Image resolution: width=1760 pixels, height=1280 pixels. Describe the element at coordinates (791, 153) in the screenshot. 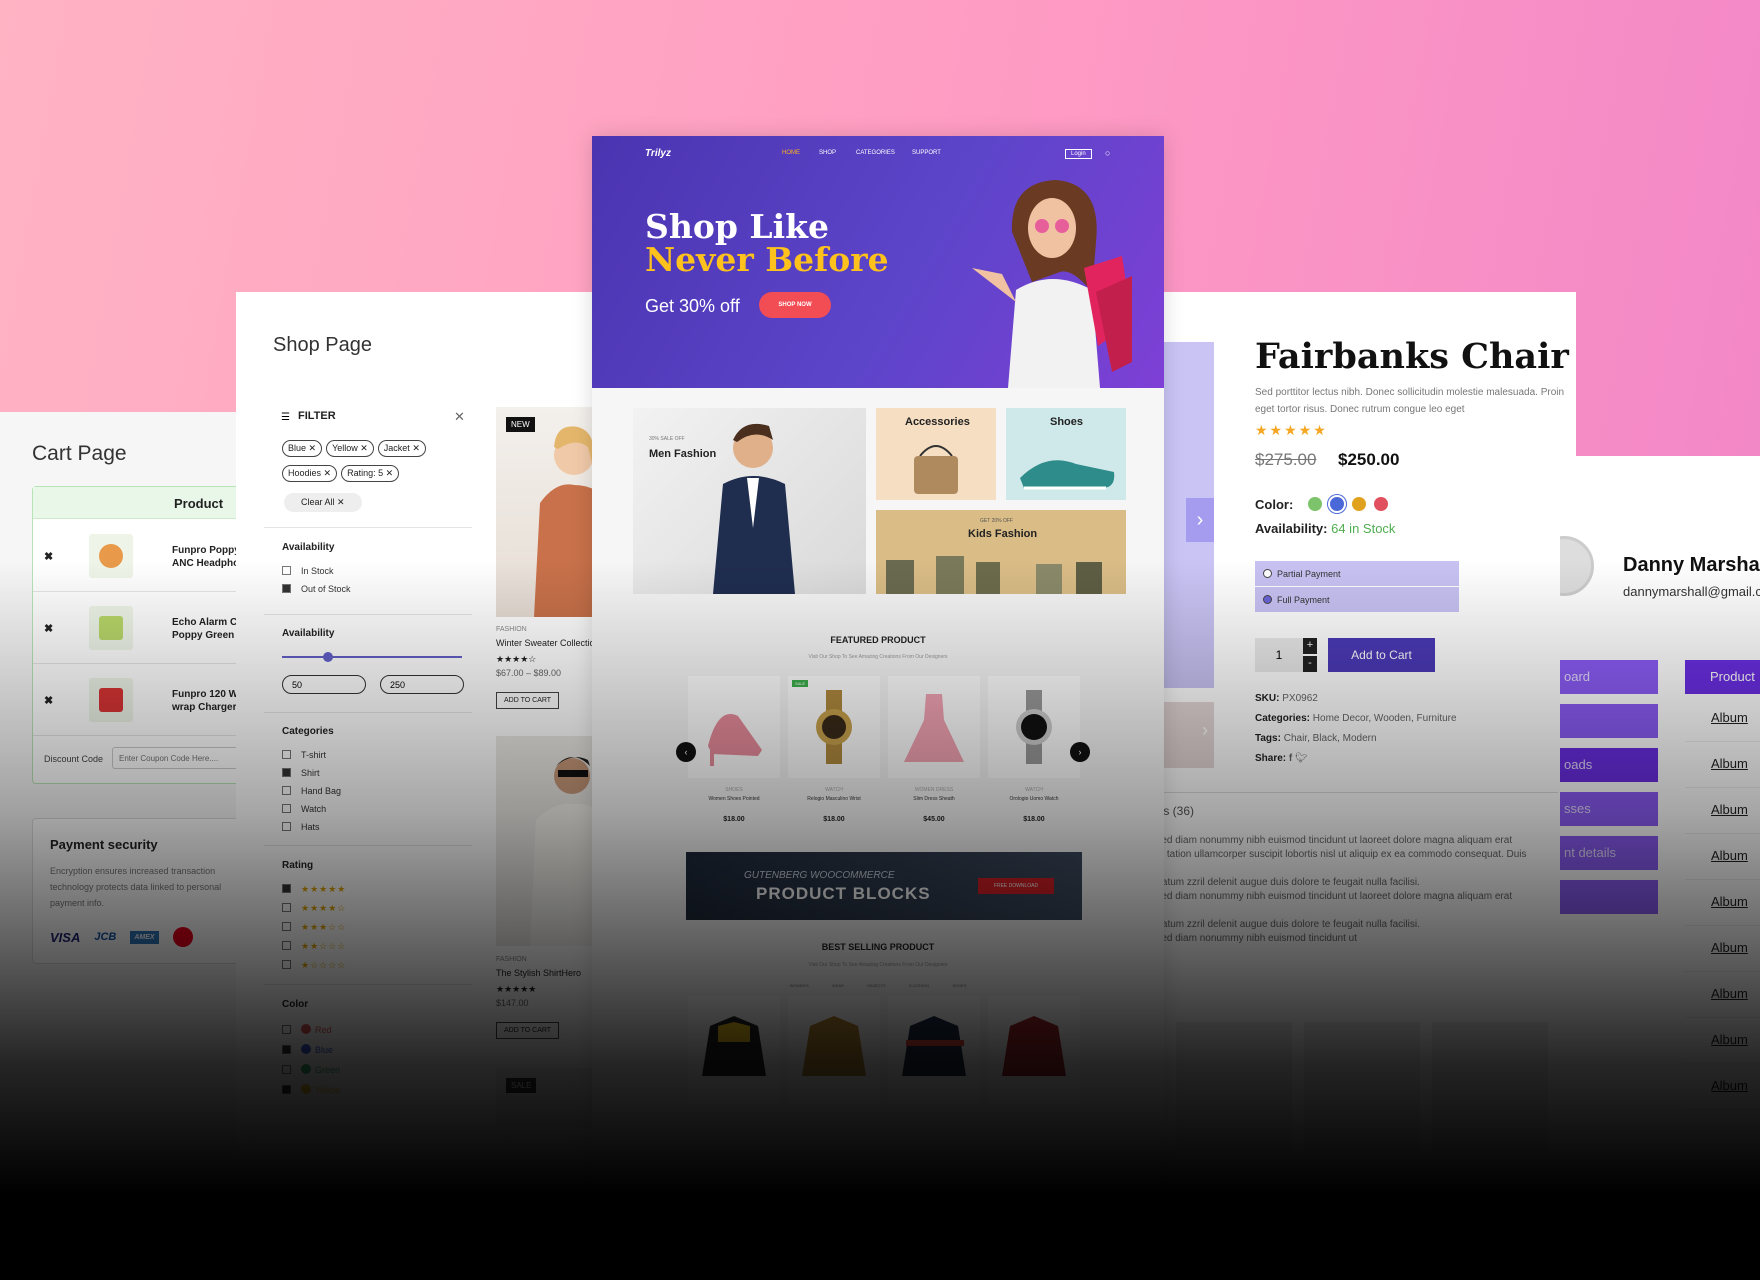

I see `nav-home: HOME` at that location.